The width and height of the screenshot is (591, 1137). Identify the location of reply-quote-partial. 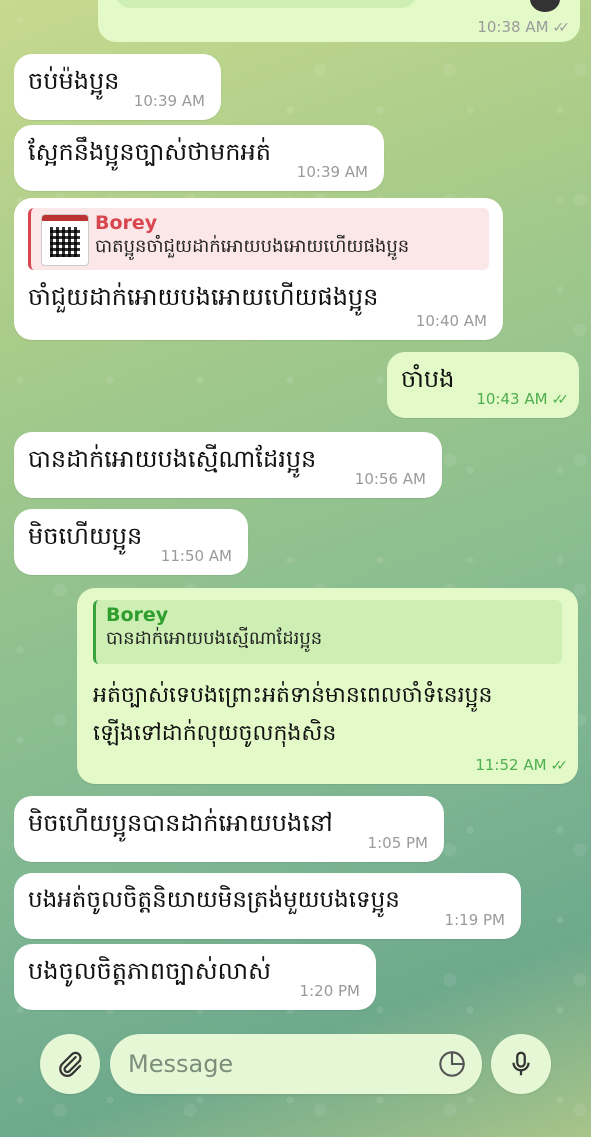
(266, 4).